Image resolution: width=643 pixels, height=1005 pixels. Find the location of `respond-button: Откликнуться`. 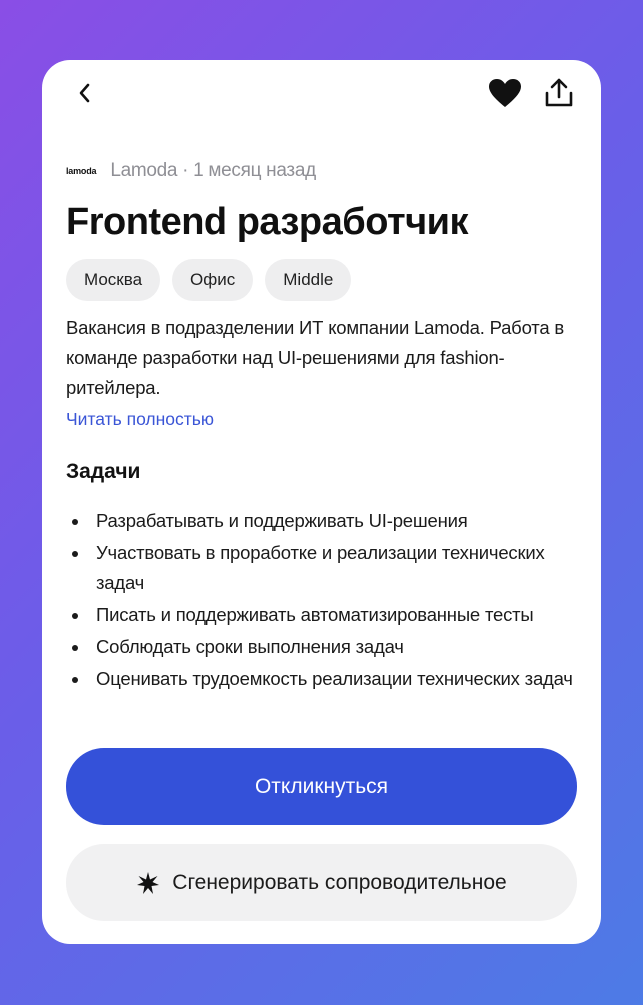

respond-button: Откликнуться is located at coordinates (321, 786).